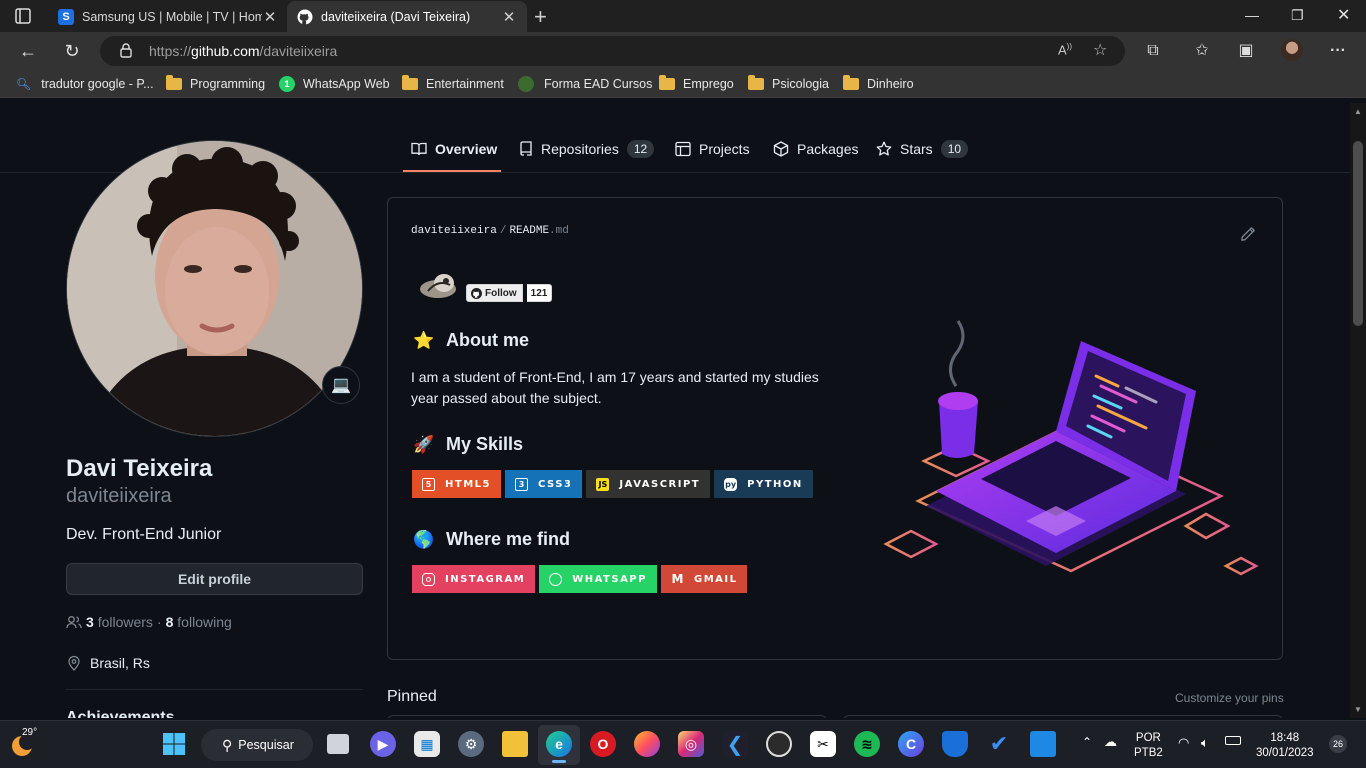 The width and height of the screenshot is (1366, 768). What do you see at coordinates (1087, 742) in the screenshot?
I see `tray-overflow-icon: ⌃` at bounding box center [1087, 742].